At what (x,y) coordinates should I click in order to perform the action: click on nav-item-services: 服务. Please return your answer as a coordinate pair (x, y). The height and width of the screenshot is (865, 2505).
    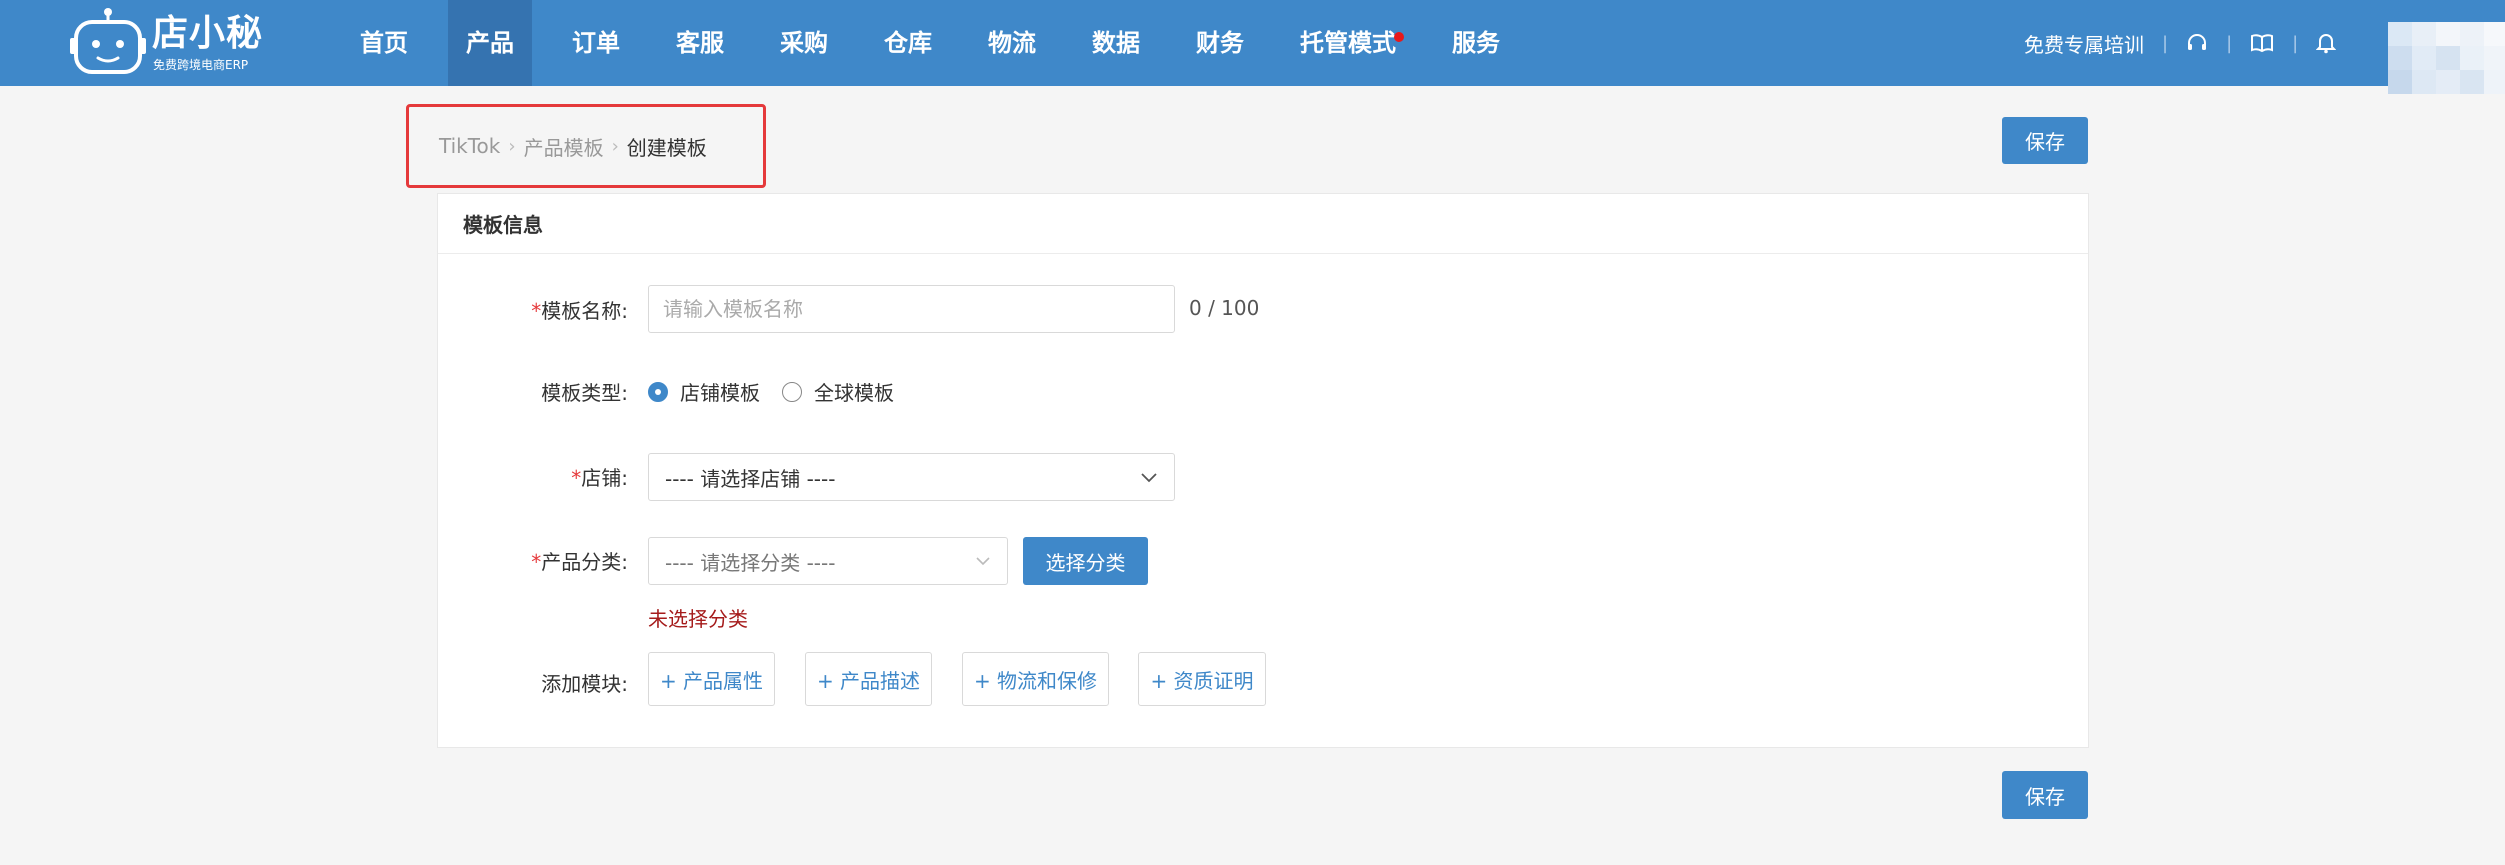
    Looking at the image, I should click on (1476, 43).